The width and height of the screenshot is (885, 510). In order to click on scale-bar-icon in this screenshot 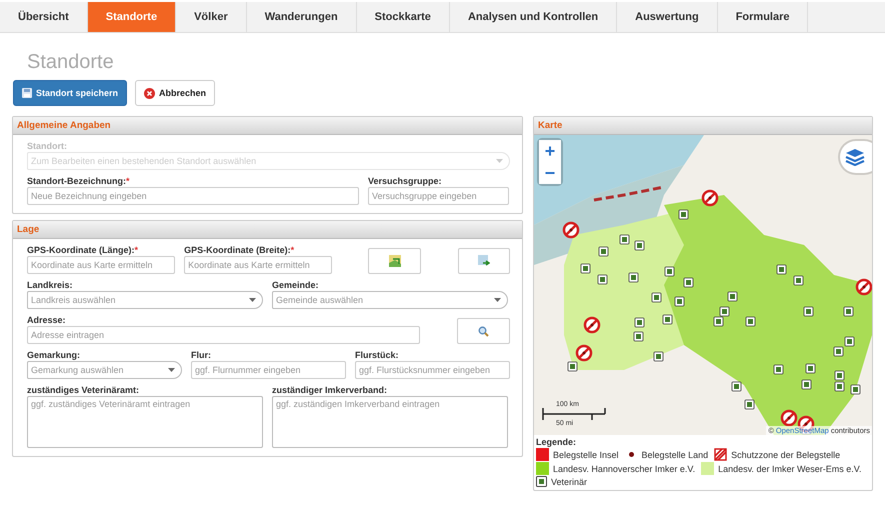, I will do `click(574, 414)`.